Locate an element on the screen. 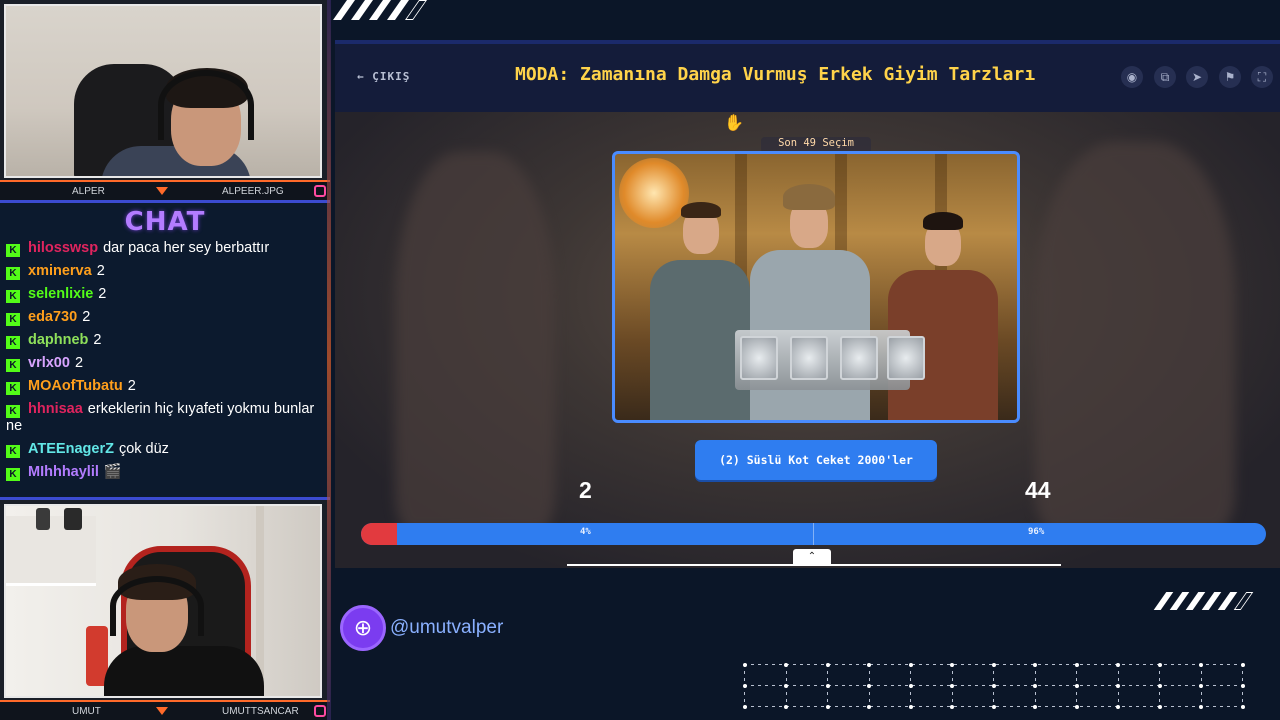  webcam-feed-alper is located at coordinates (163, 91).